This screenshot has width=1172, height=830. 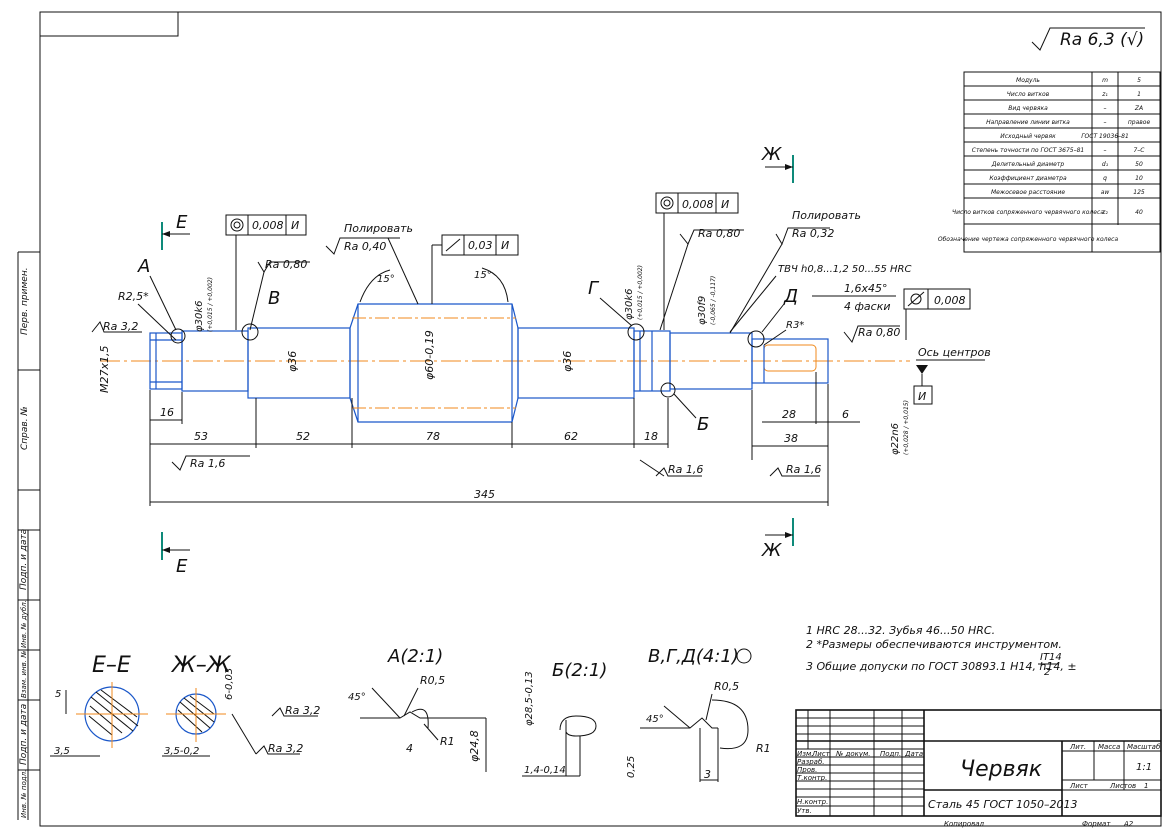 What do you see at coordinates (181, 751) in the screenshot?
I see `svg-text: 3,5-0,2` at bounding box center [181, 751].